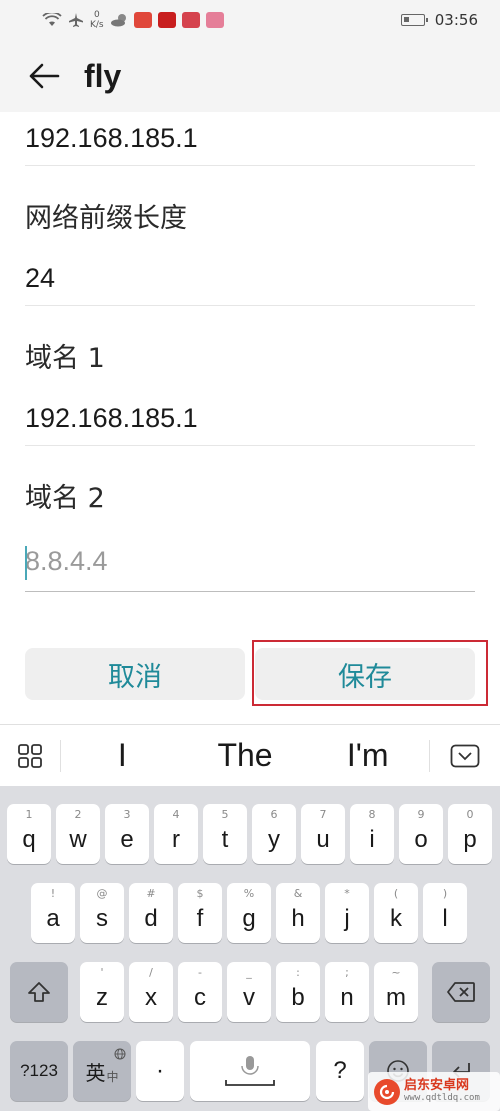  I want to click on key-hint: $, so click(200, 893).